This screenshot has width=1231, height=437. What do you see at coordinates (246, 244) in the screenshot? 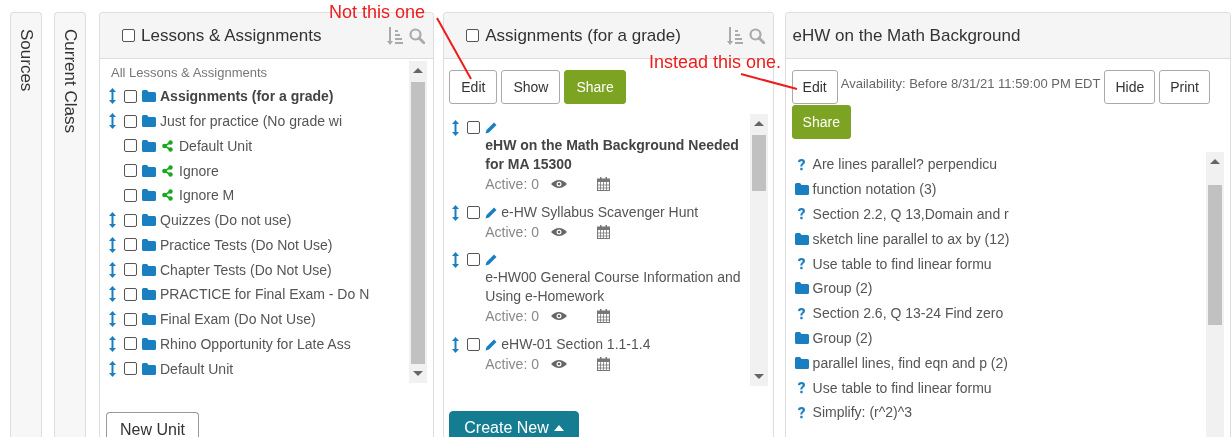
I see `unit-item: Practice Tests (Do Not Use)` at bounding box center [246, 244].